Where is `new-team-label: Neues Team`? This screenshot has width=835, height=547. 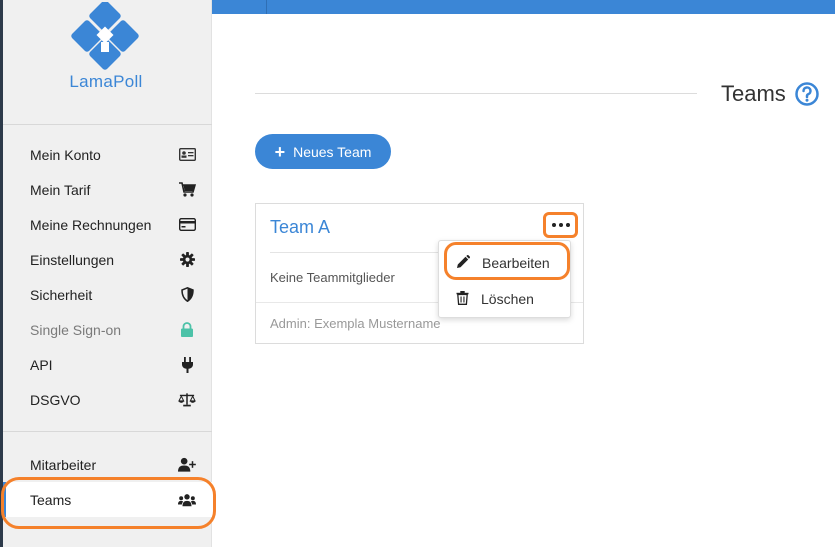 new-team-label: Neues Team is located at coordinates (332, 151).